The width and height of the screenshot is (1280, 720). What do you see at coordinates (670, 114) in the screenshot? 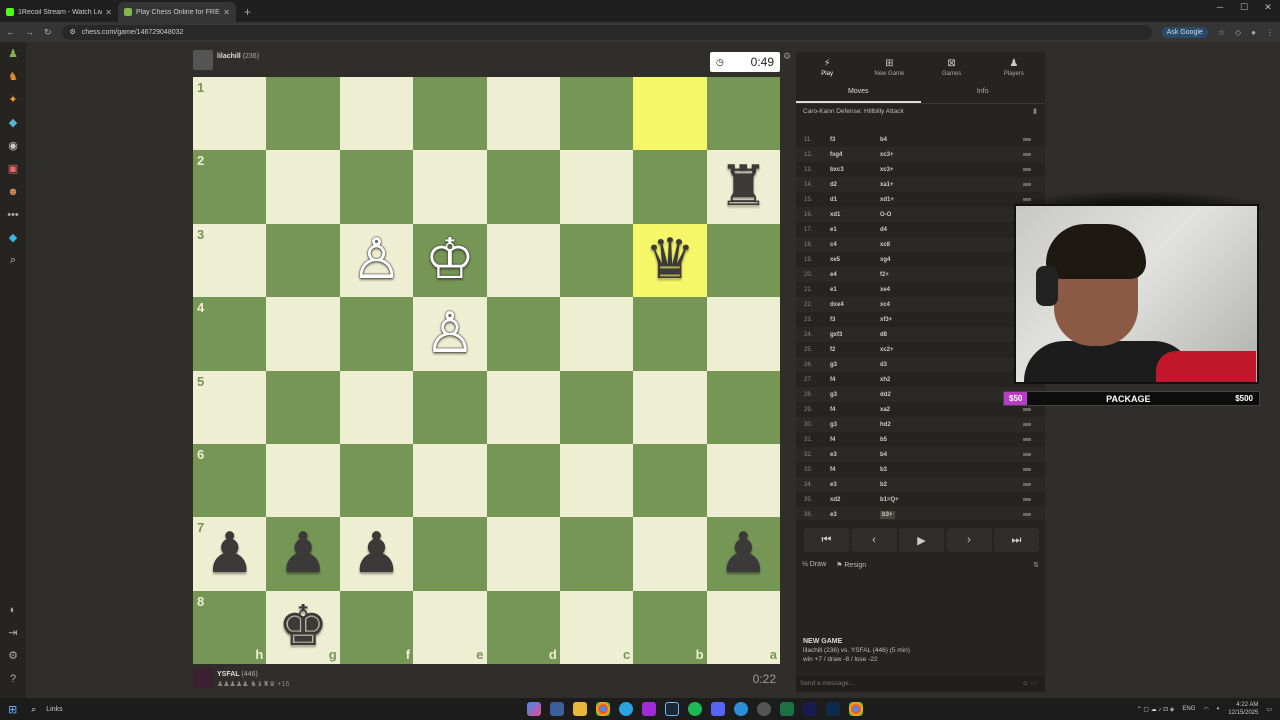
I see `square-b1` at bounding box center [670, 114].